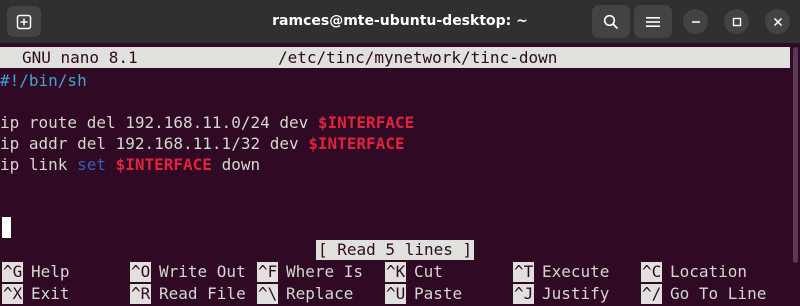 Image resolution: width=800 pixels, height=306 pixels. I want to click on shortcut-label: Replace, so click(320, 293).